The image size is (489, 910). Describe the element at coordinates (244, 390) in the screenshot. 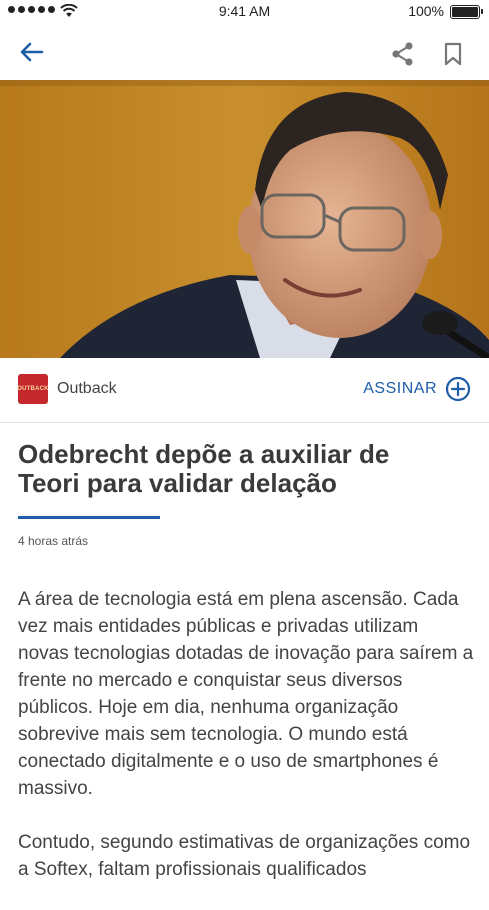

I see `source-row: OUTBACK Outback ASSINAR` at that location.